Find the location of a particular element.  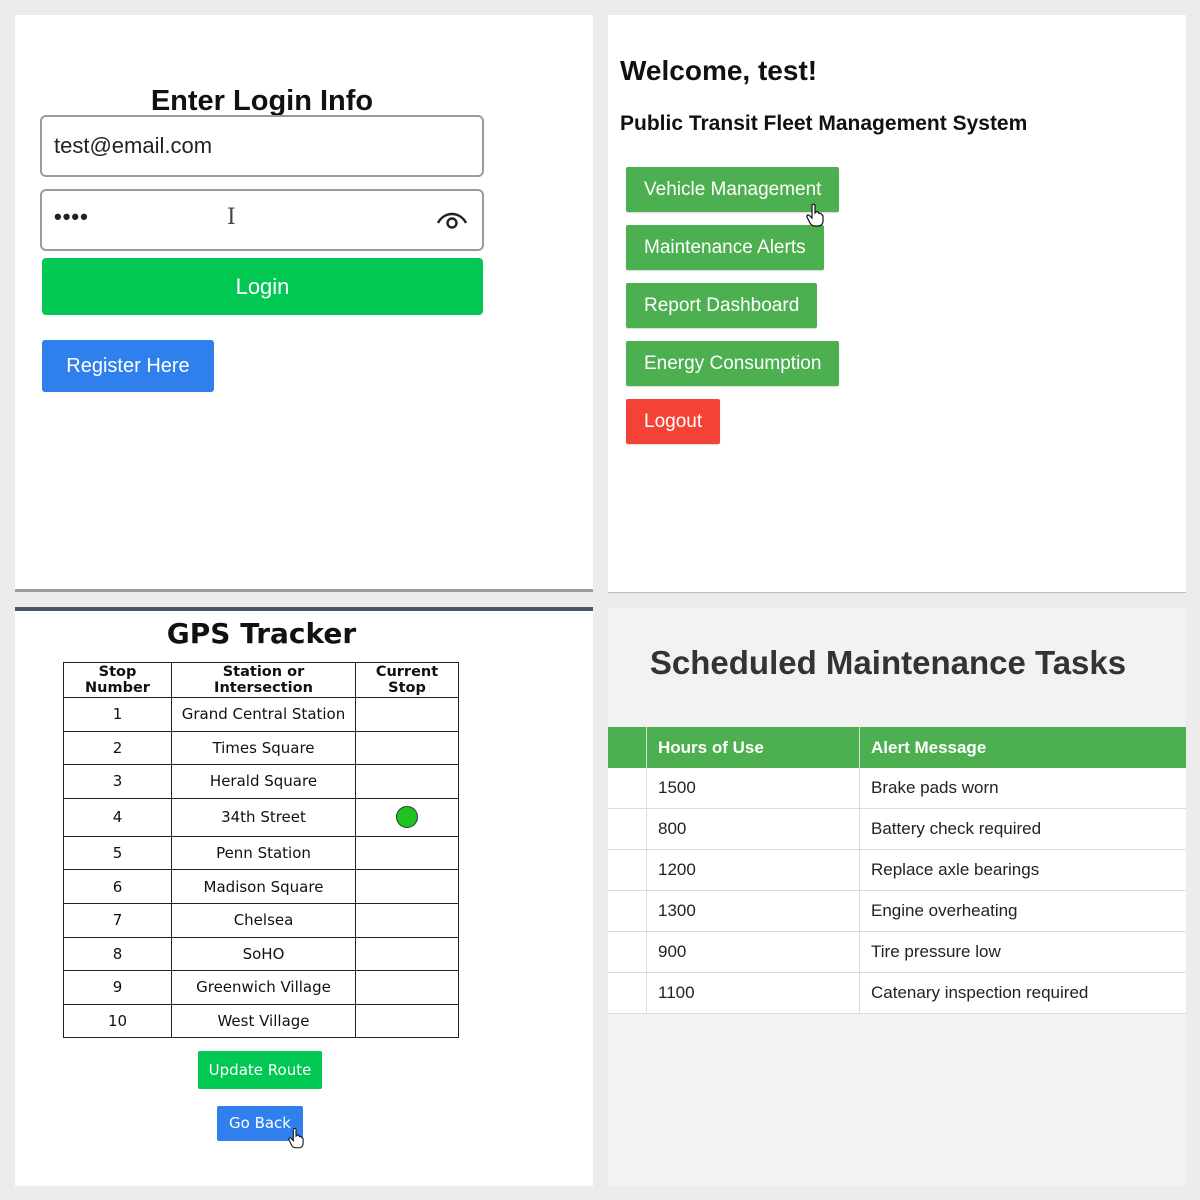

register-button: Register Here is located at coordinates (128, 366).